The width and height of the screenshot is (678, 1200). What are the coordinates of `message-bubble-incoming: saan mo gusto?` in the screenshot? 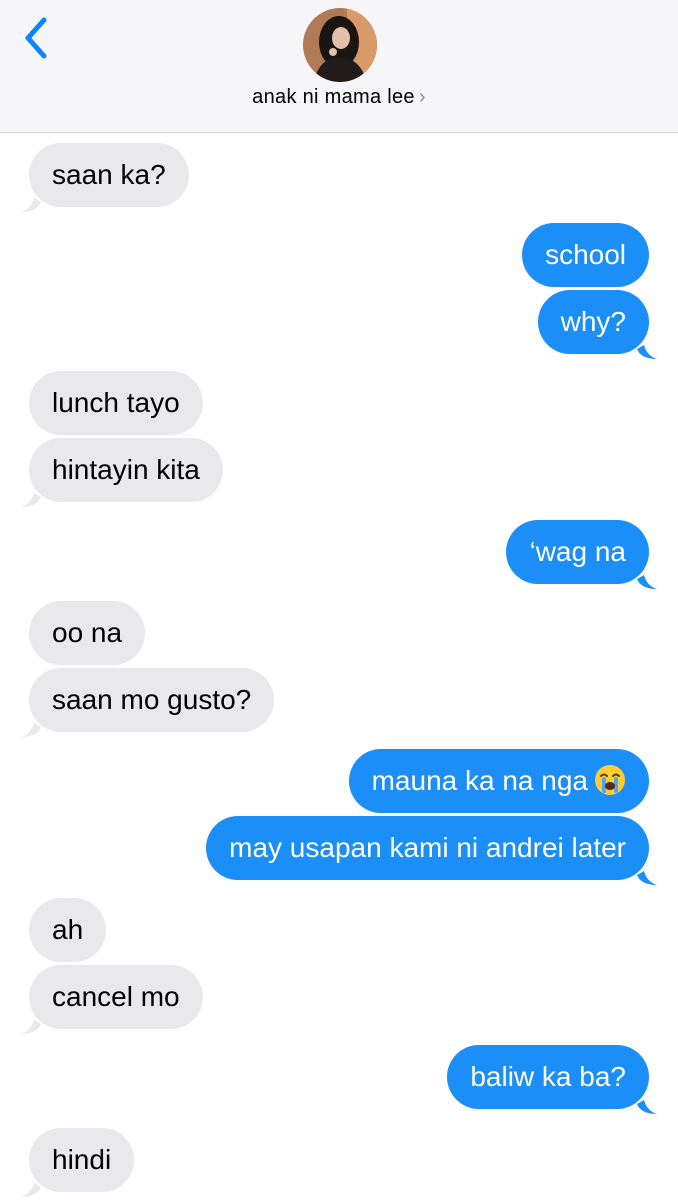 It's located at (152, 700).